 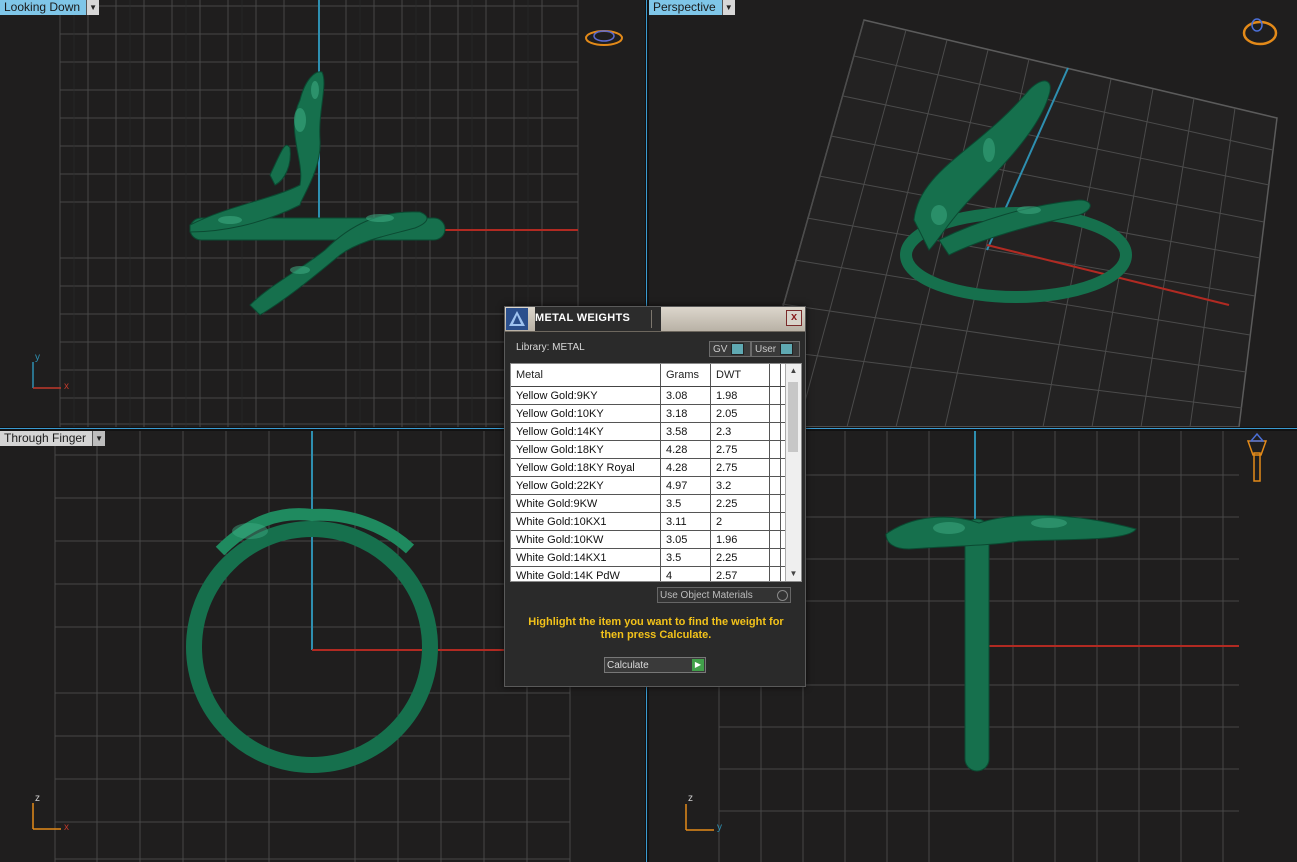 I want to click on table-row: White Gold:10KW 3.05 1.96, so click(x=656, y=540).